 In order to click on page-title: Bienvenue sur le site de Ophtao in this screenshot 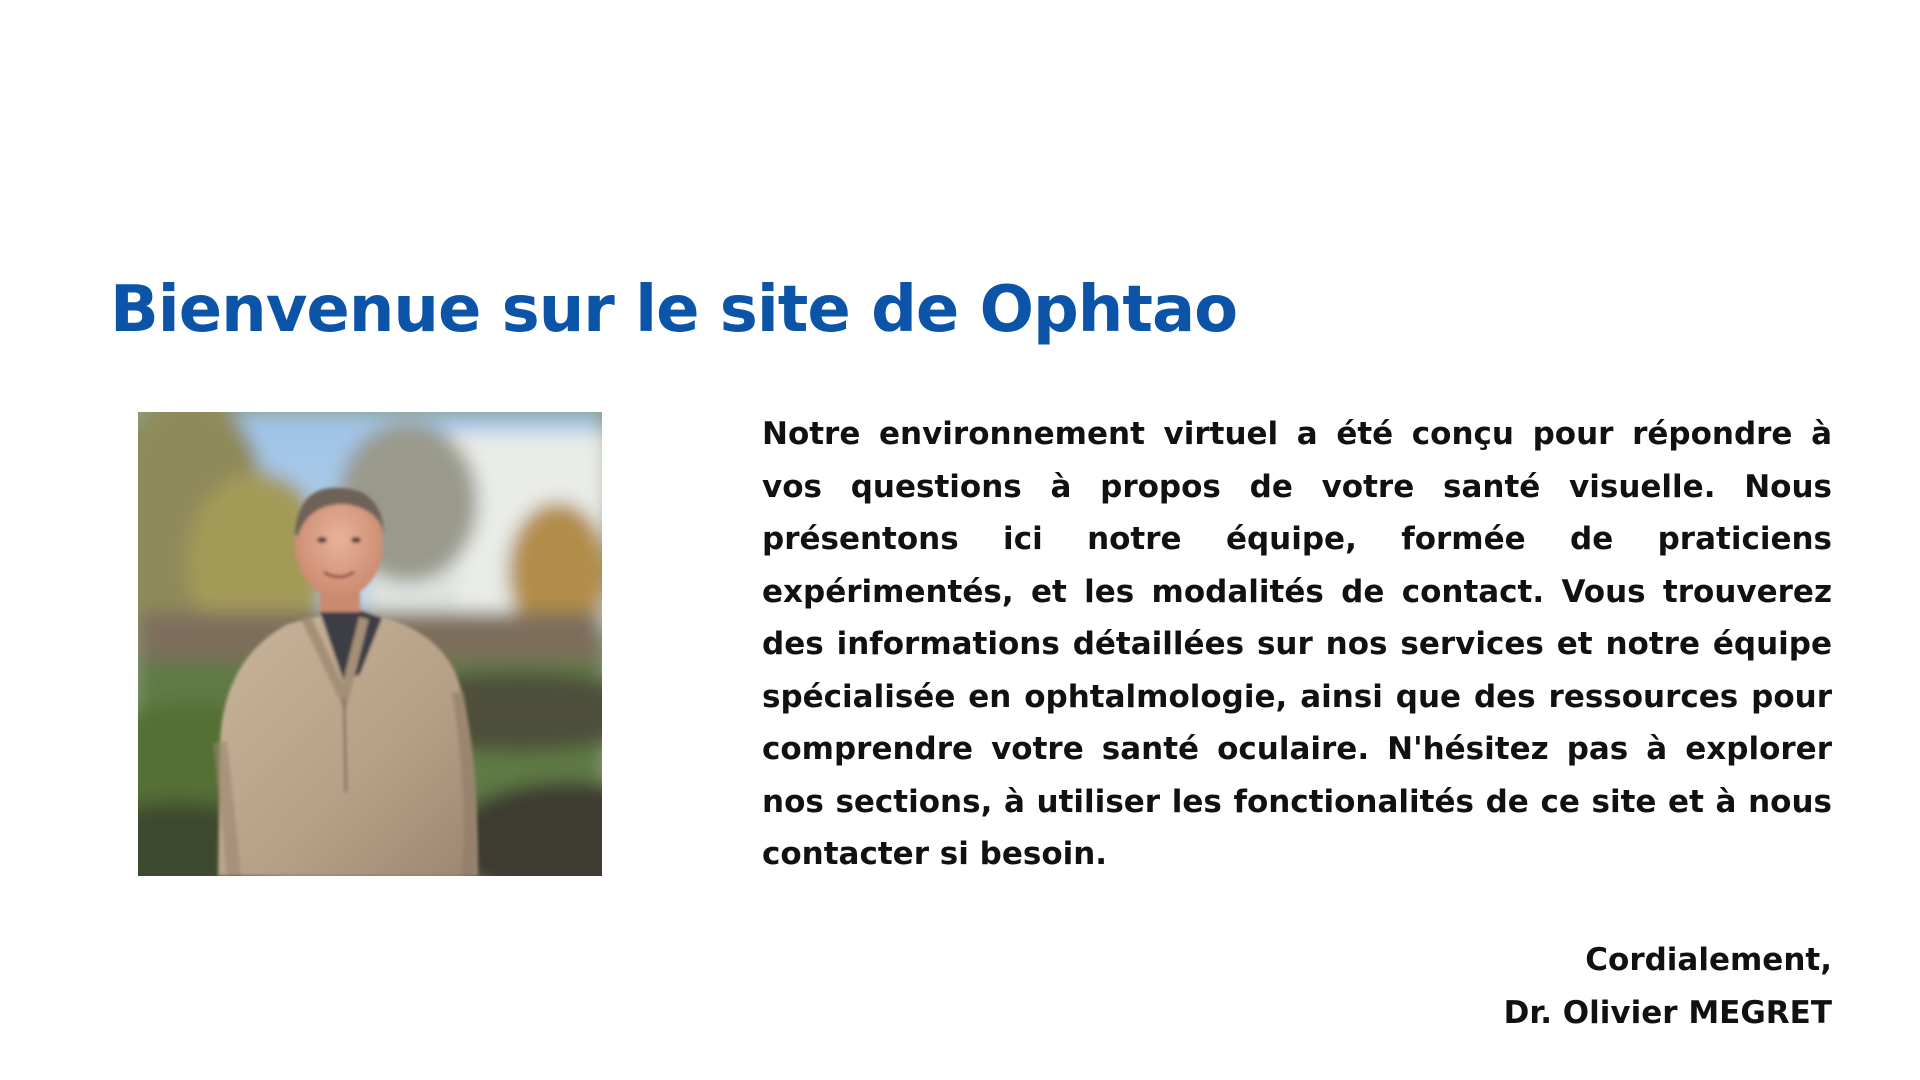, I will do `click(674, 310)`.